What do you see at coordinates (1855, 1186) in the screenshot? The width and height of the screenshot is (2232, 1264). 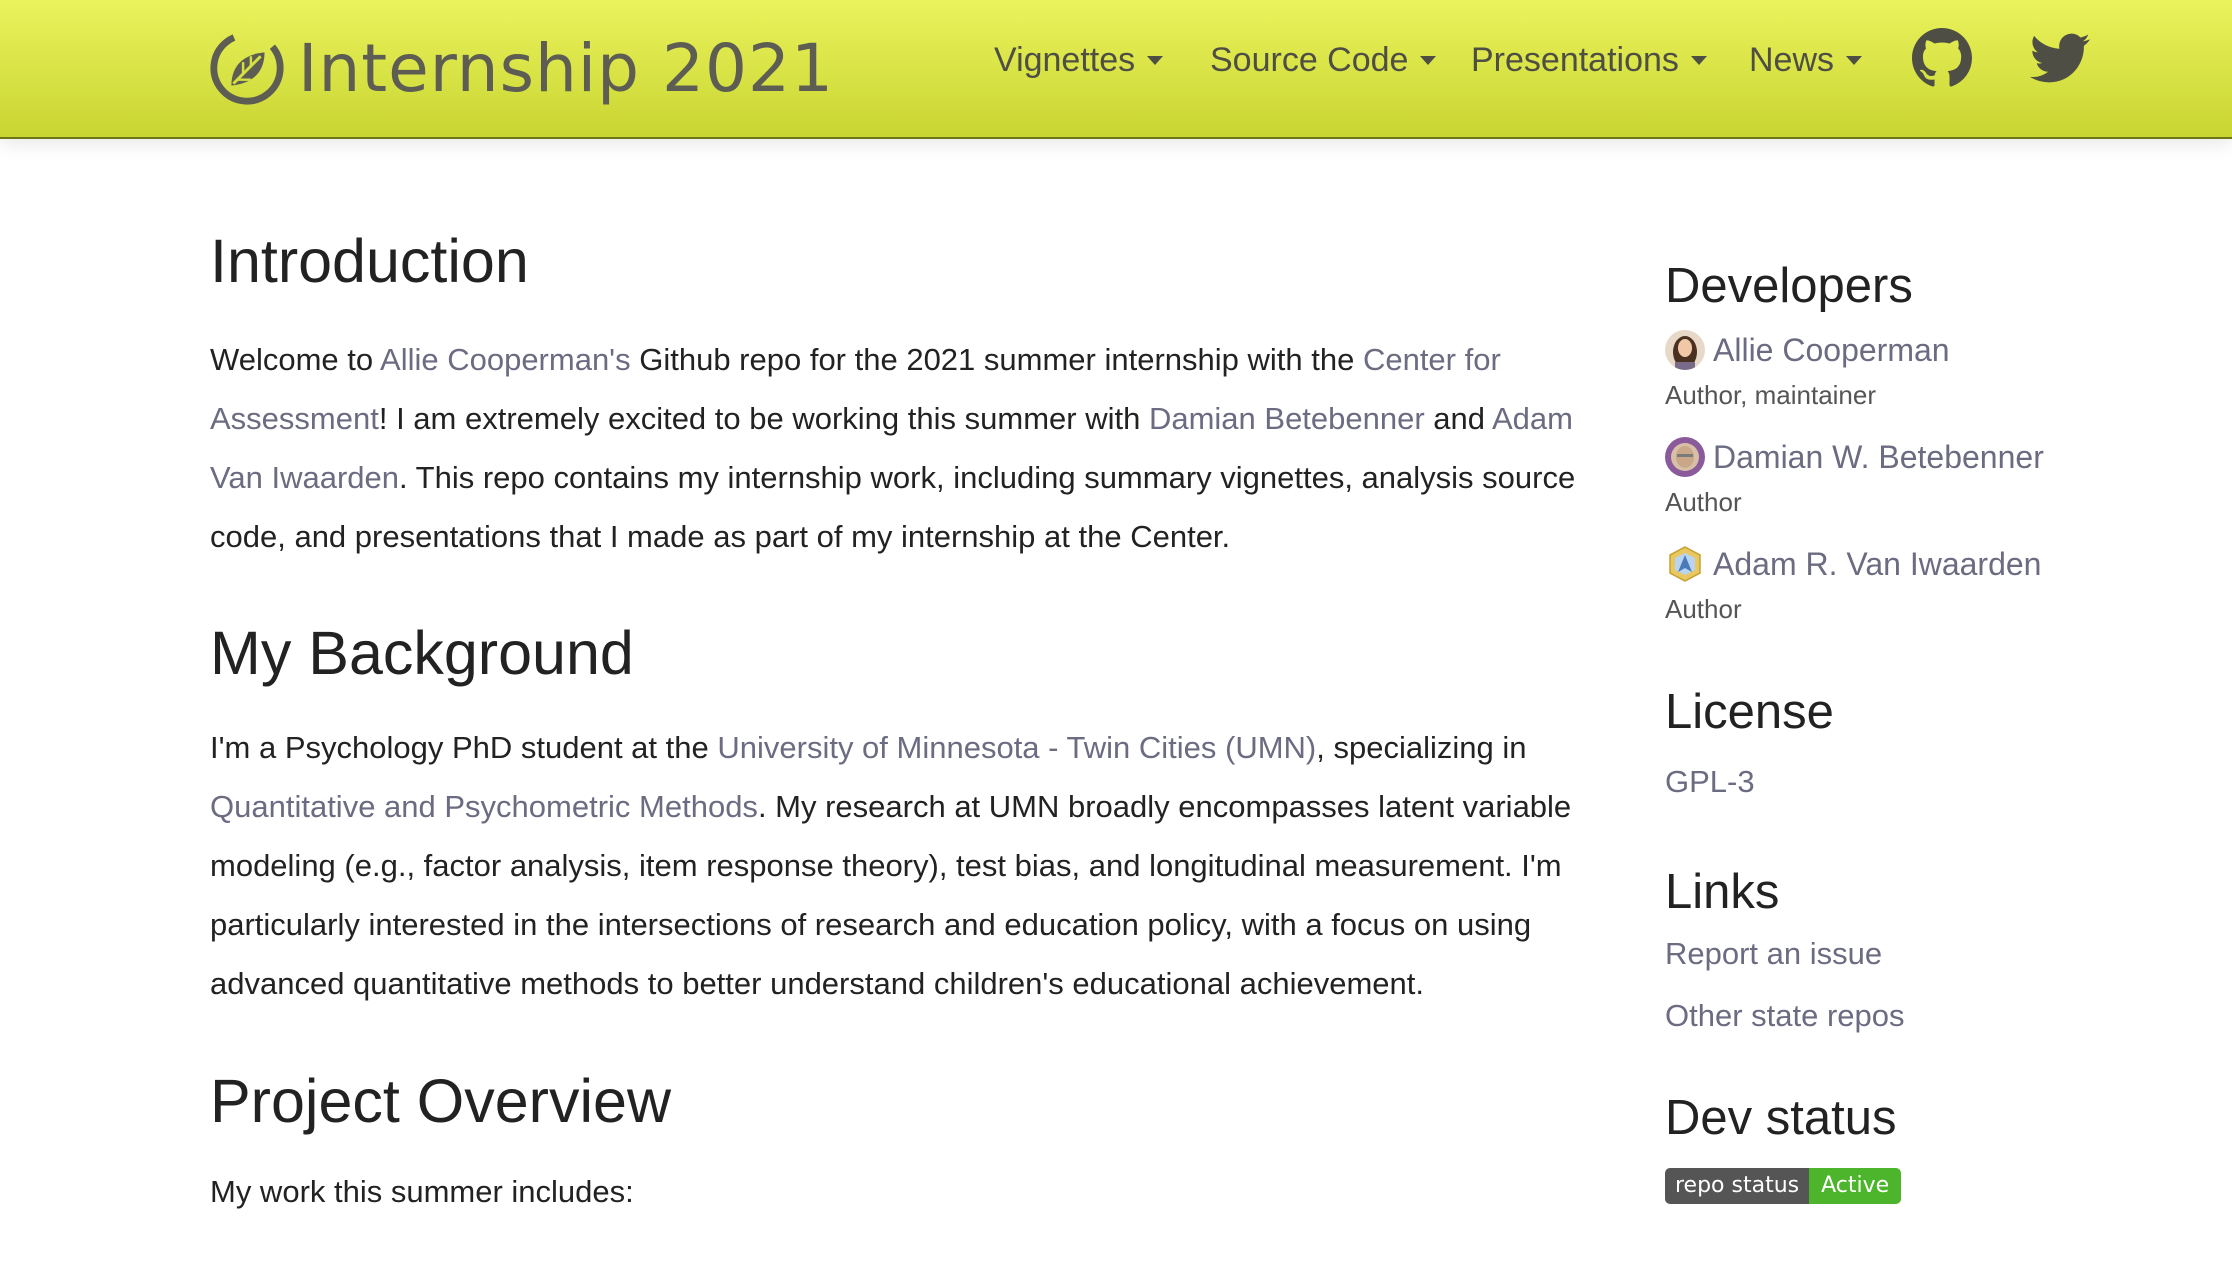 I see `badge-status: Active` at bounding box center [1855, 1186].